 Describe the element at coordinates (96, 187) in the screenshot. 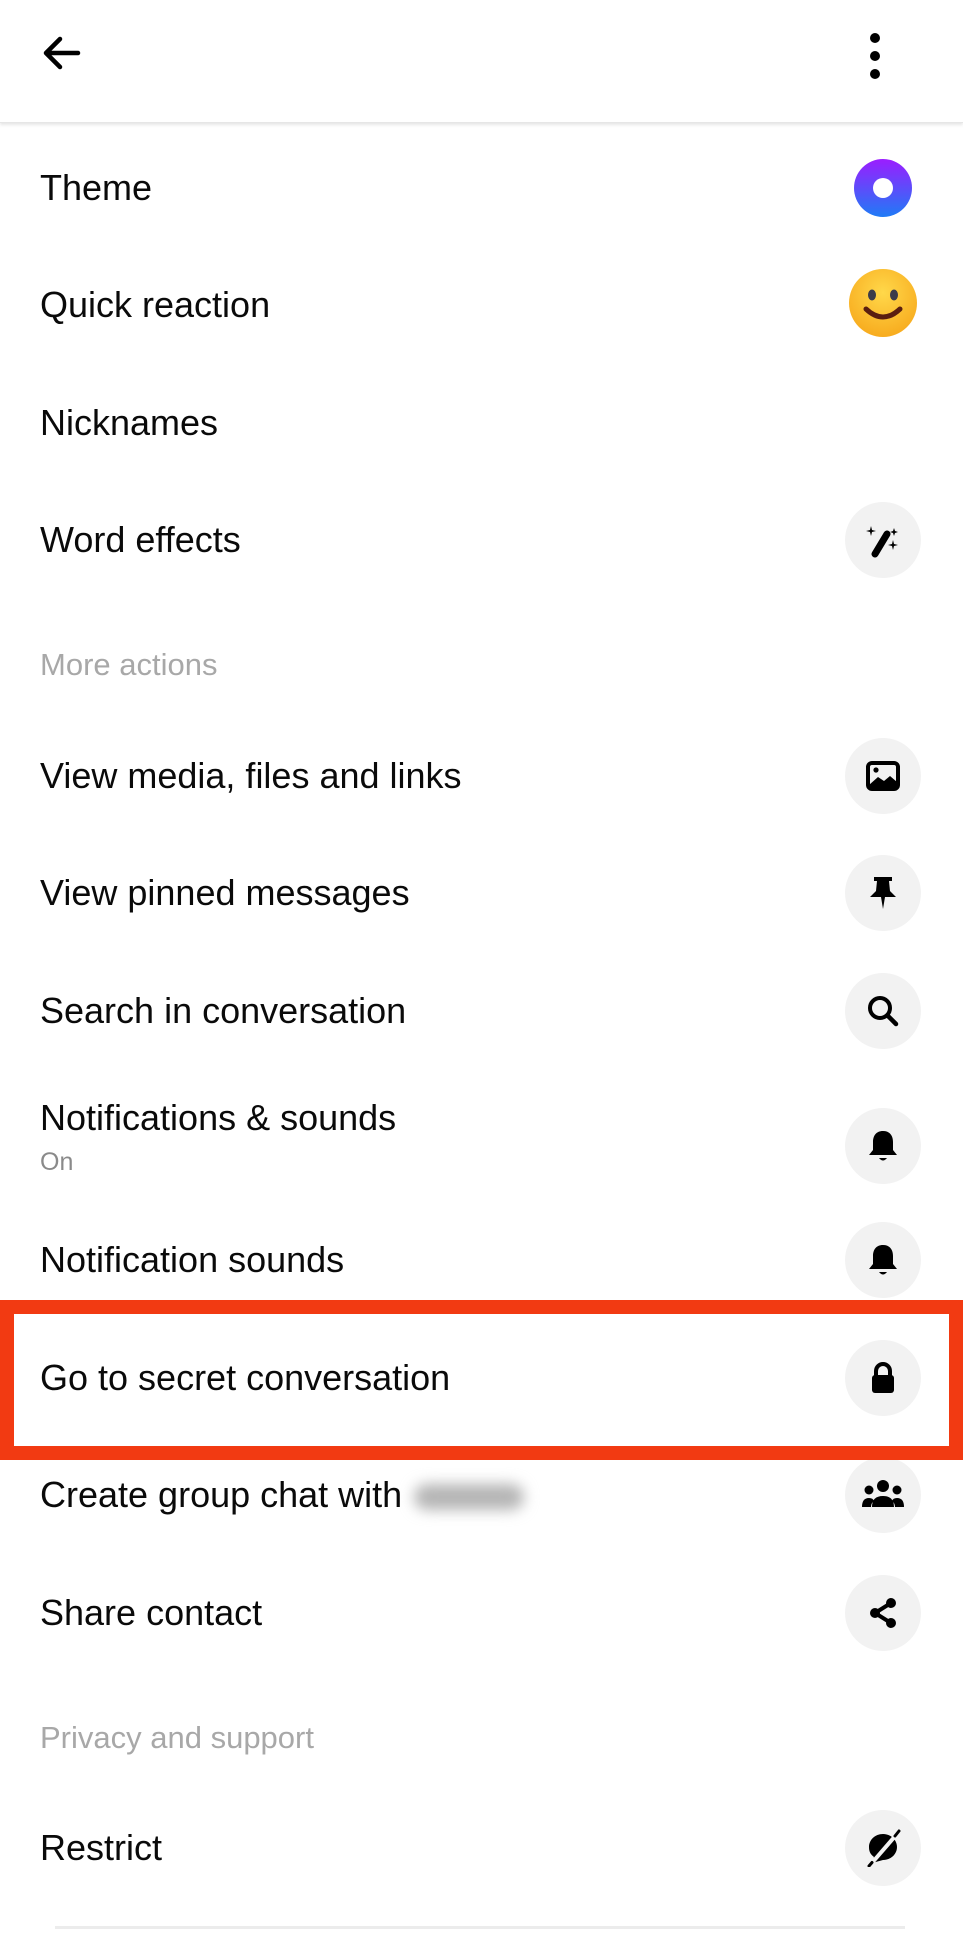

I see `row-label: Theme` at that location.